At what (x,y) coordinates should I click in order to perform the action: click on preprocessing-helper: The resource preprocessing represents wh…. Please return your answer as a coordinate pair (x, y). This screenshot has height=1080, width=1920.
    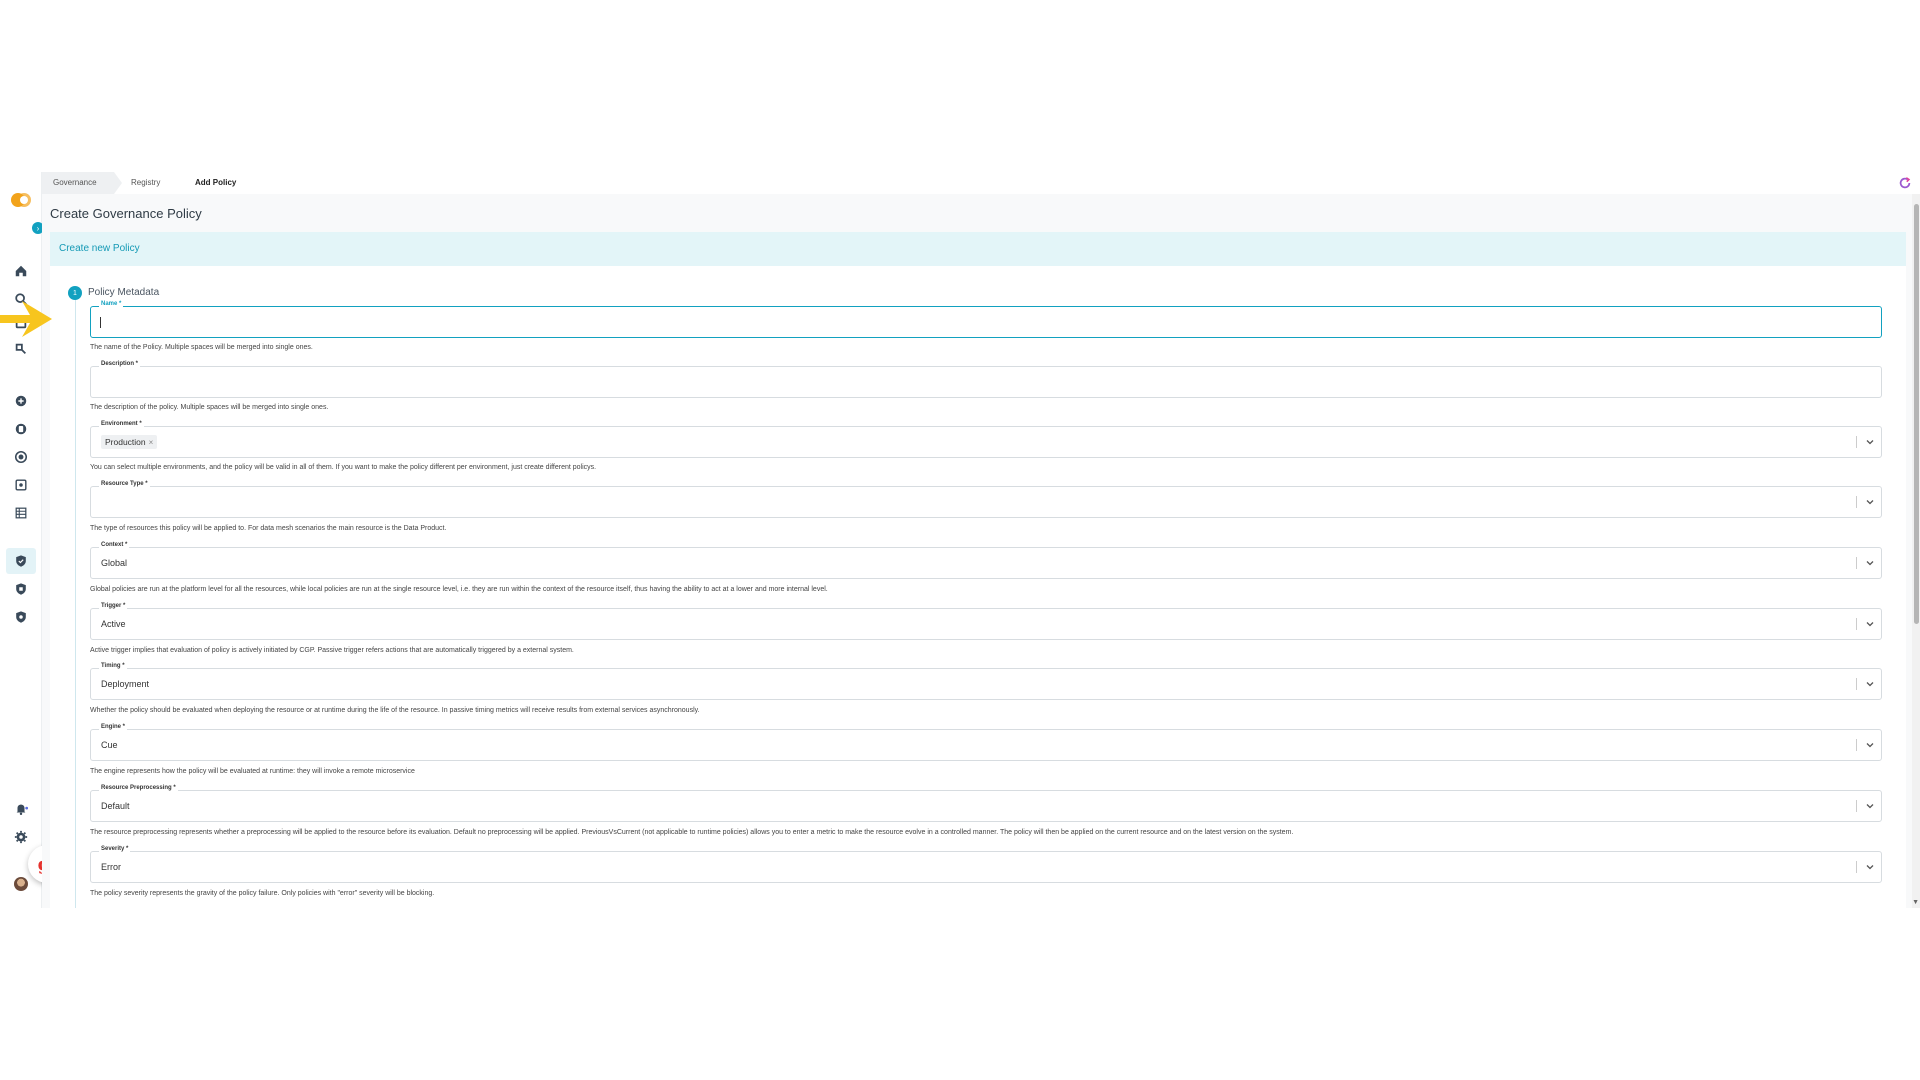
    Looking at the image, I should click on (692, 832).